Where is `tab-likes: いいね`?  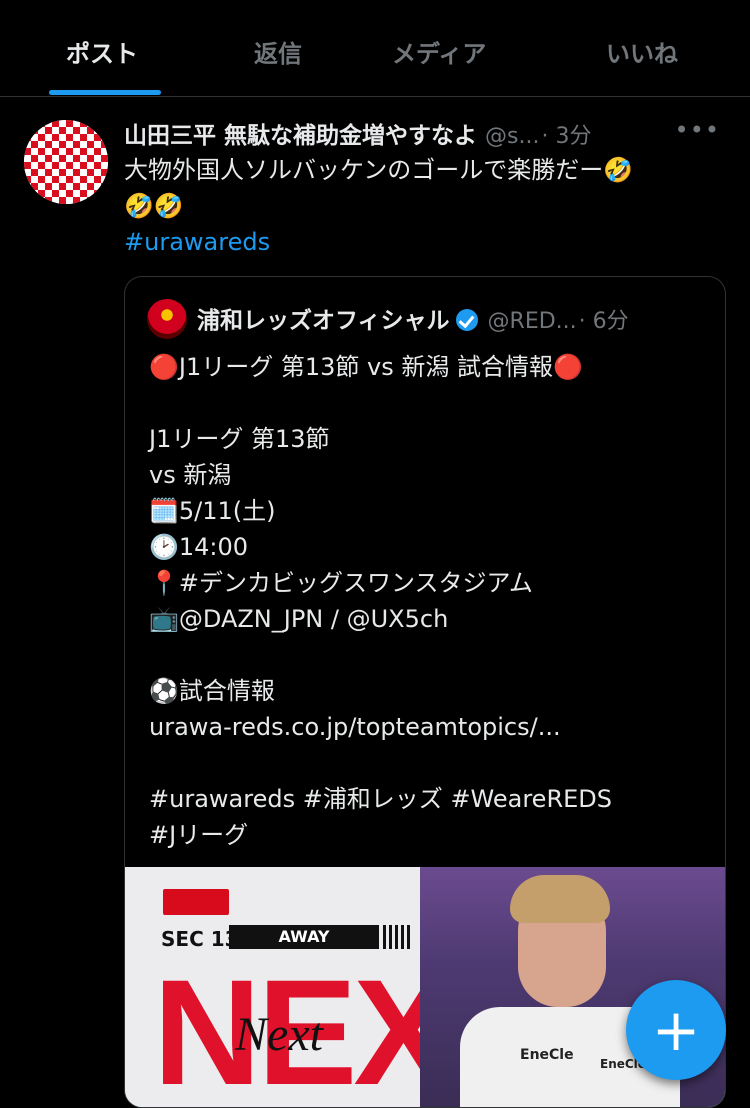
tab-likes: いいね is located at coordinates (642, 51).